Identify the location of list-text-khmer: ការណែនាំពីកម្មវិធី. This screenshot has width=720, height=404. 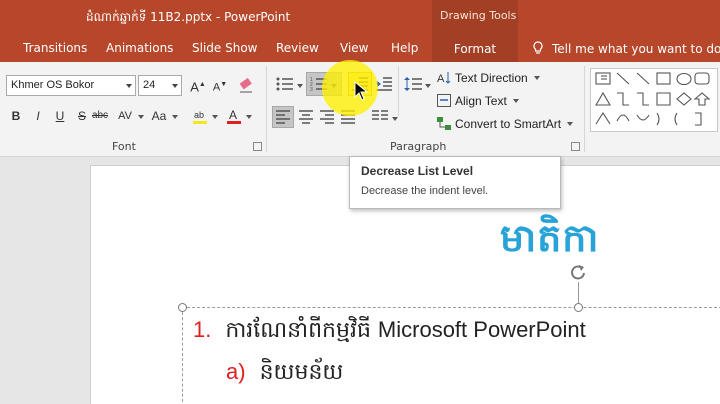
(298, 330).